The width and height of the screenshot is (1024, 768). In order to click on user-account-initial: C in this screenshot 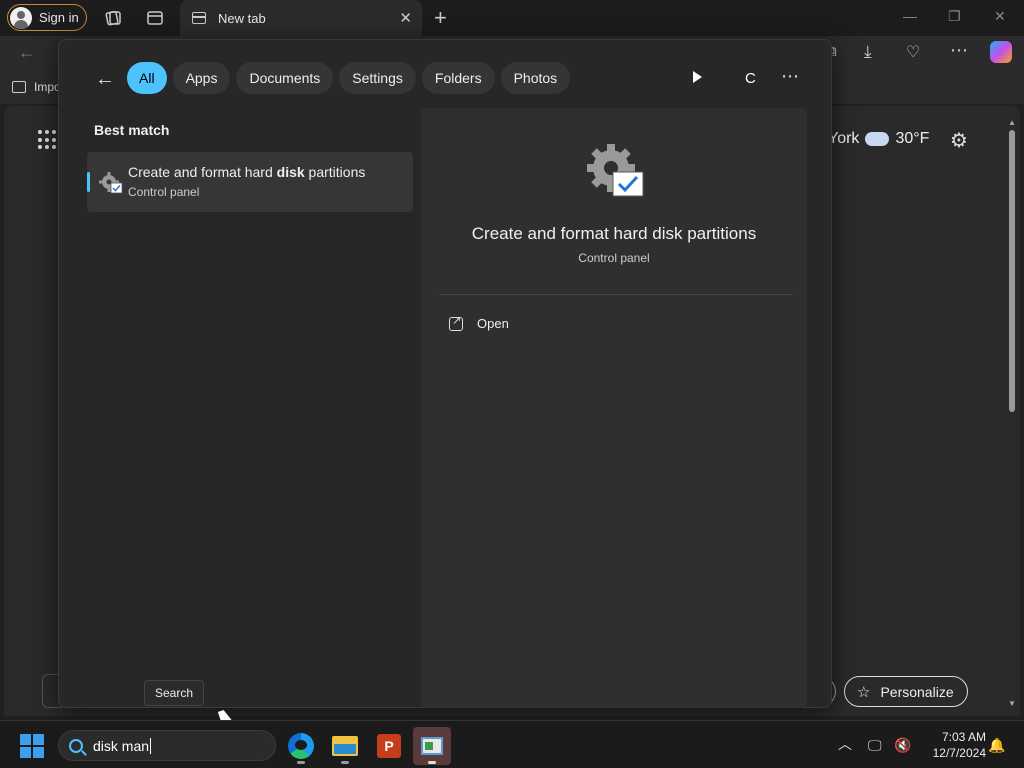, I will do `click(750, 78)`.